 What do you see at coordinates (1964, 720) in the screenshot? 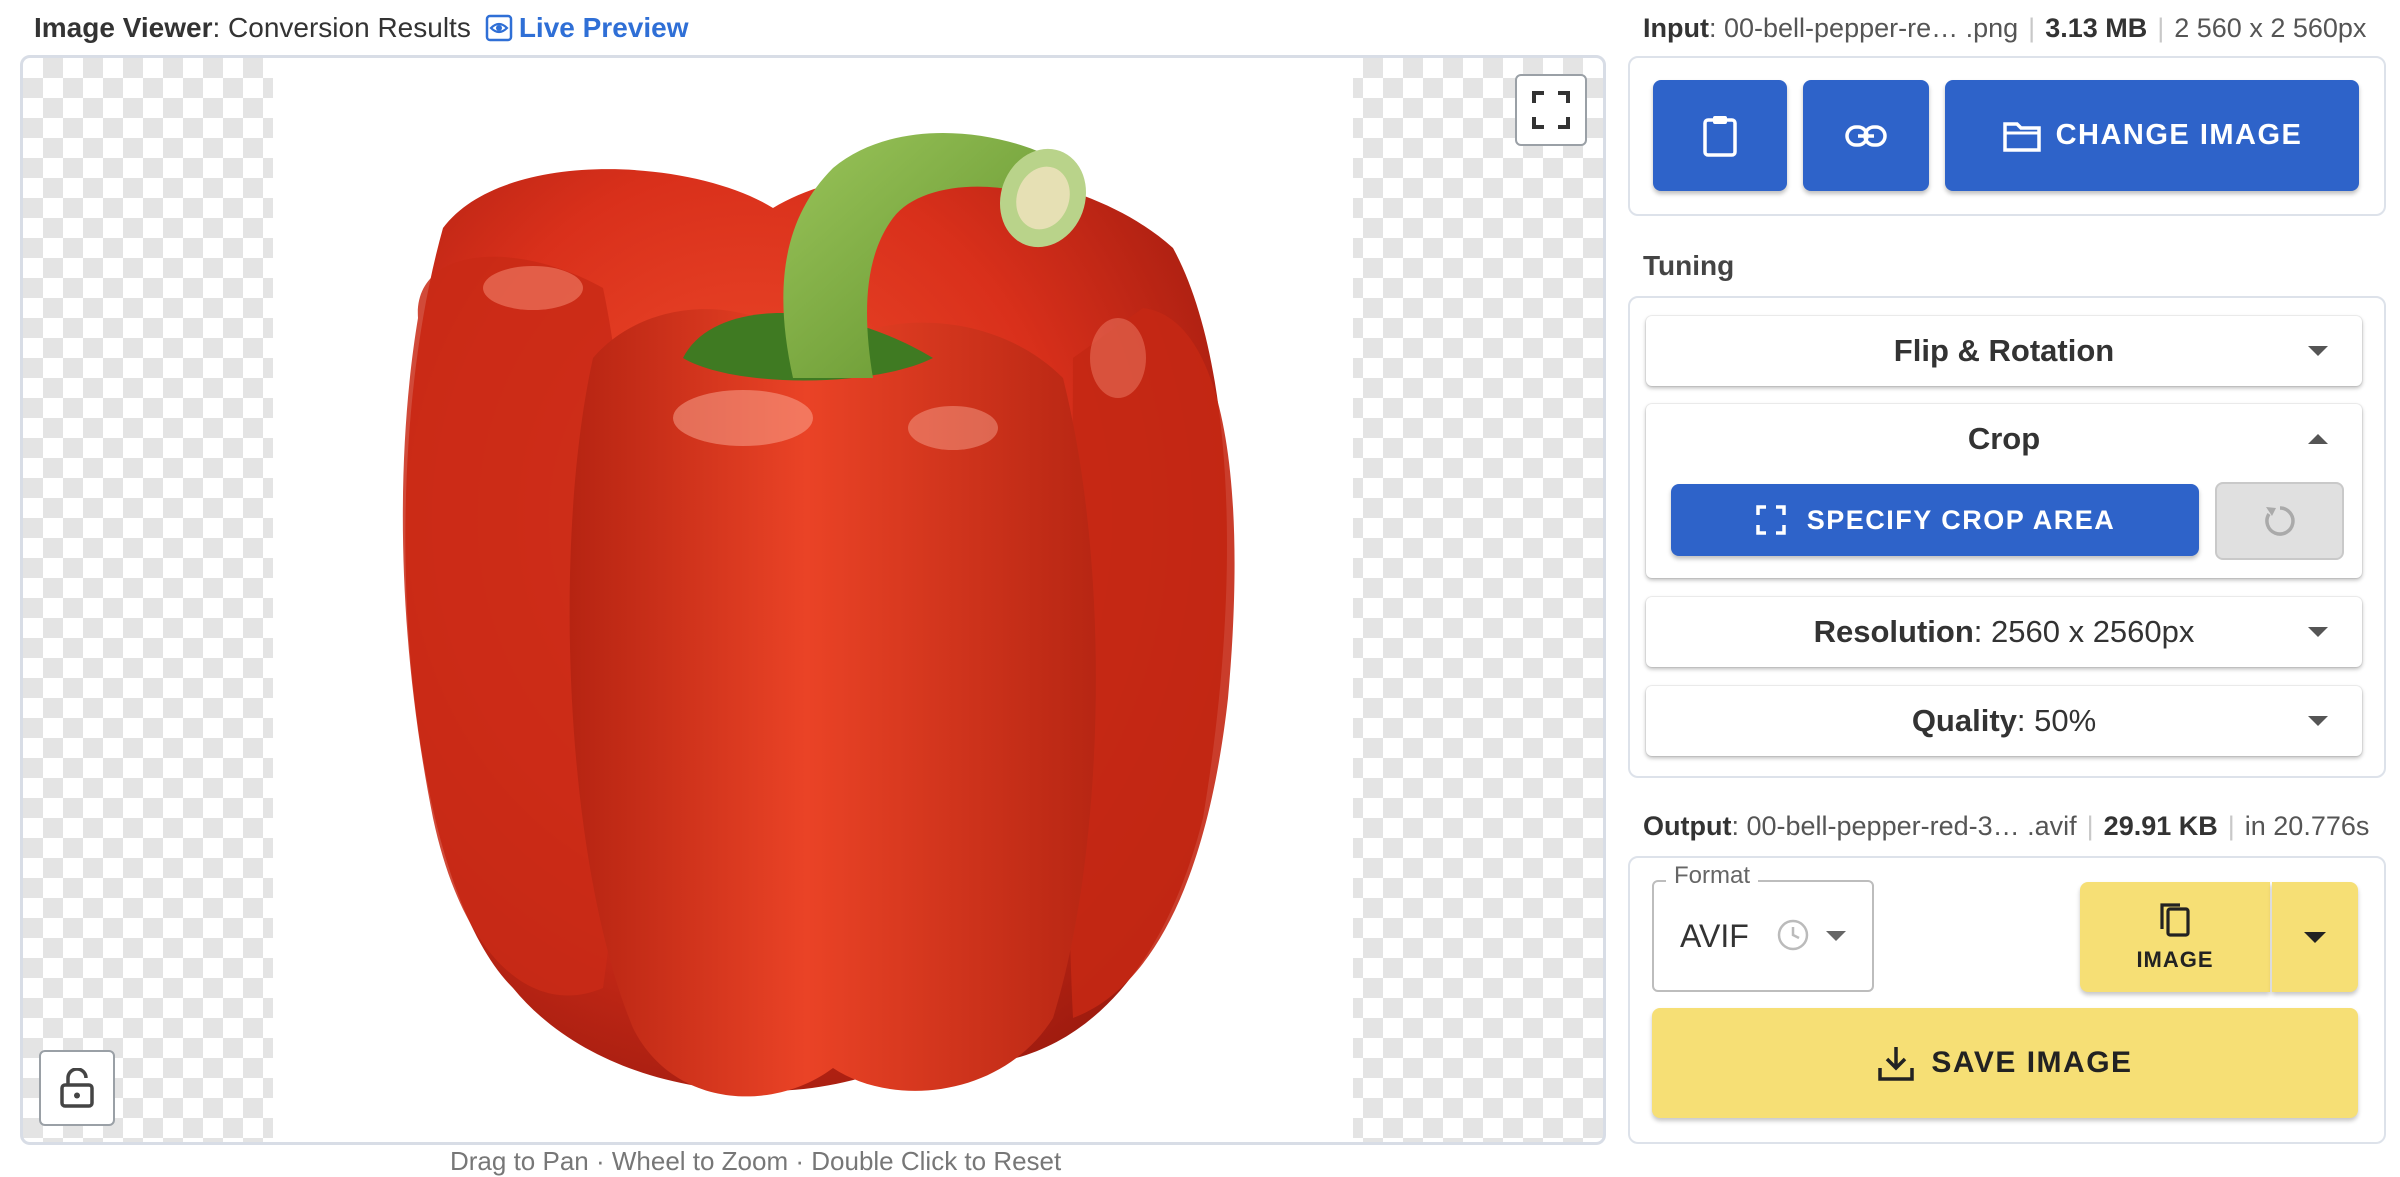
I see `quality-label: Quality` at bounding box center [1964, 720].